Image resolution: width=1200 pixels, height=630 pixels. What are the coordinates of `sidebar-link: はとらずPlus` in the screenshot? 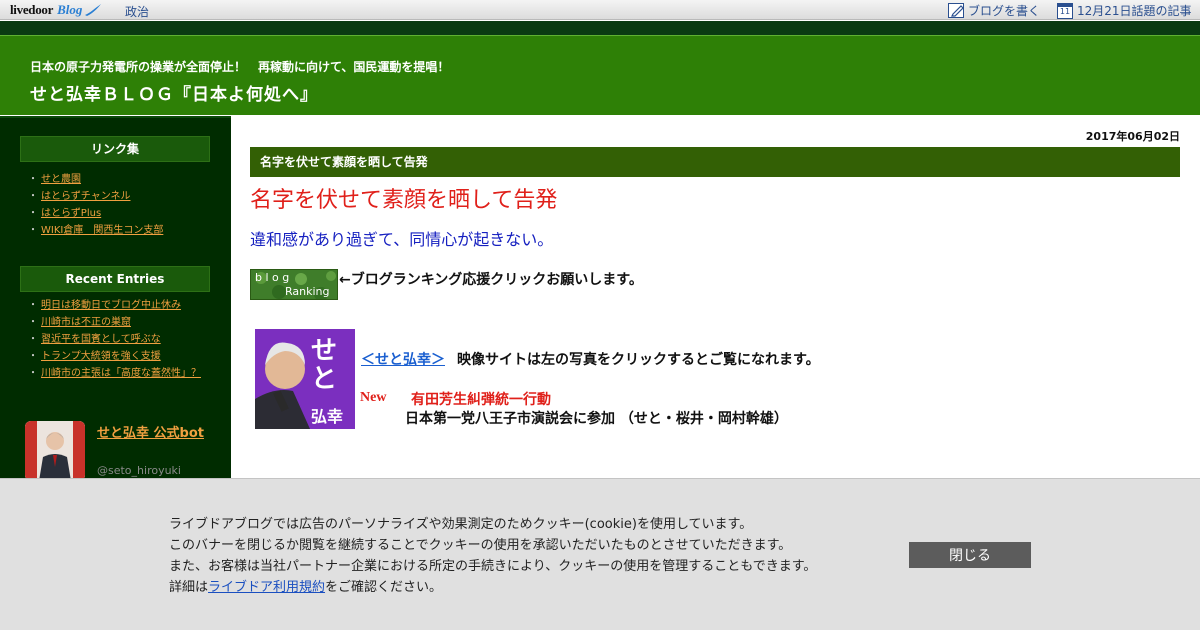 It's located at (71, 213).